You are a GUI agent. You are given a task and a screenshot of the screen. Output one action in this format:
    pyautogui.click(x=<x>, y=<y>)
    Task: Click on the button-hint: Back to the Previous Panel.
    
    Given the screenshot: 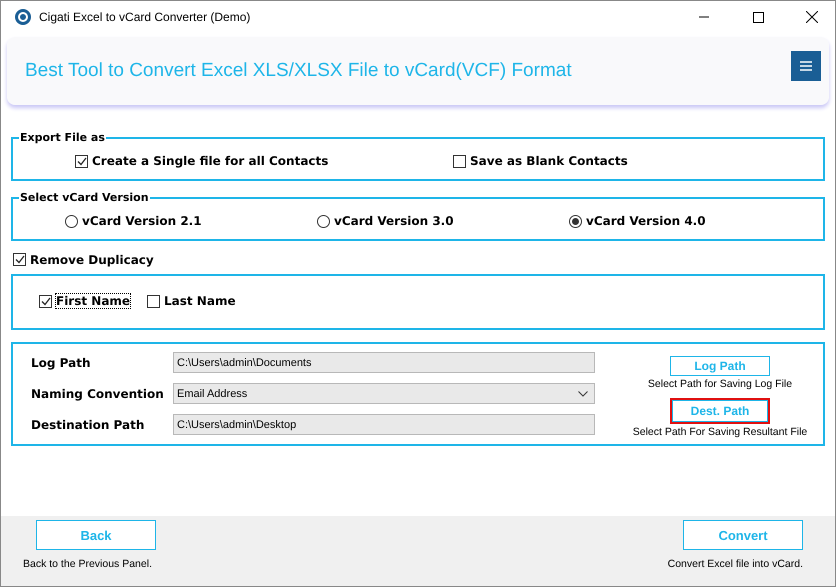 What is the action you would take?
    pyautogui.click(x=87, y=564)
    